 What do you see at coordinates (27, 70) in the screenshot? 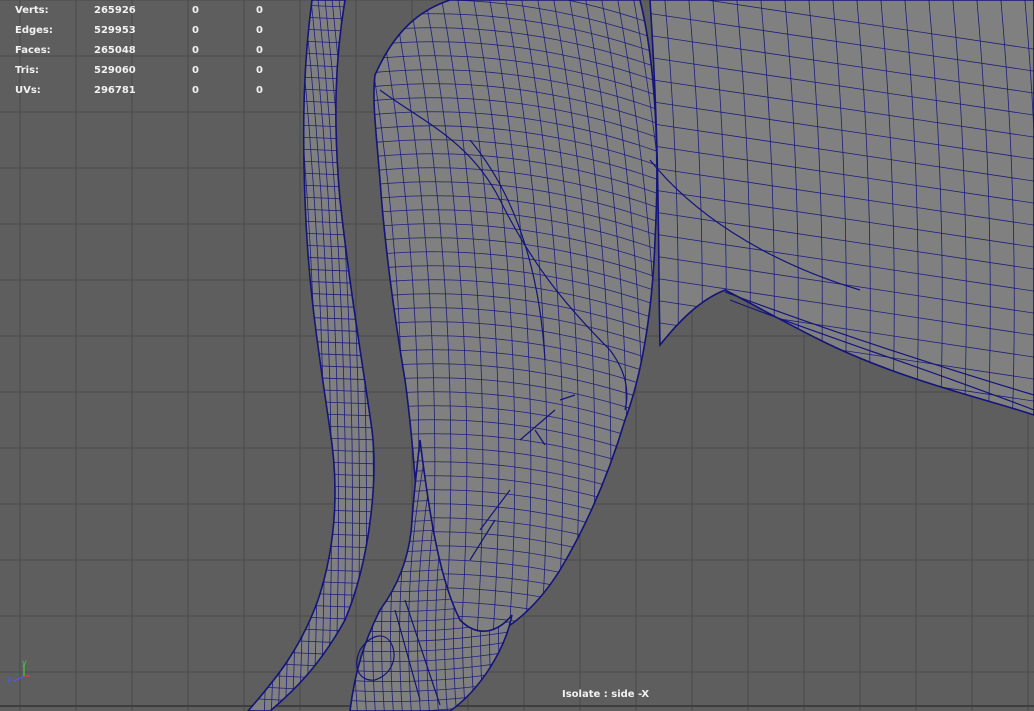
I see `hud-stat-label: Tris:` at bounding box center [27, 70].